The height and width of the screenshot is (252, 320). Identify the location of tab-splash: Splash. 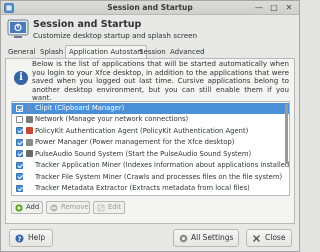
(51, 52).